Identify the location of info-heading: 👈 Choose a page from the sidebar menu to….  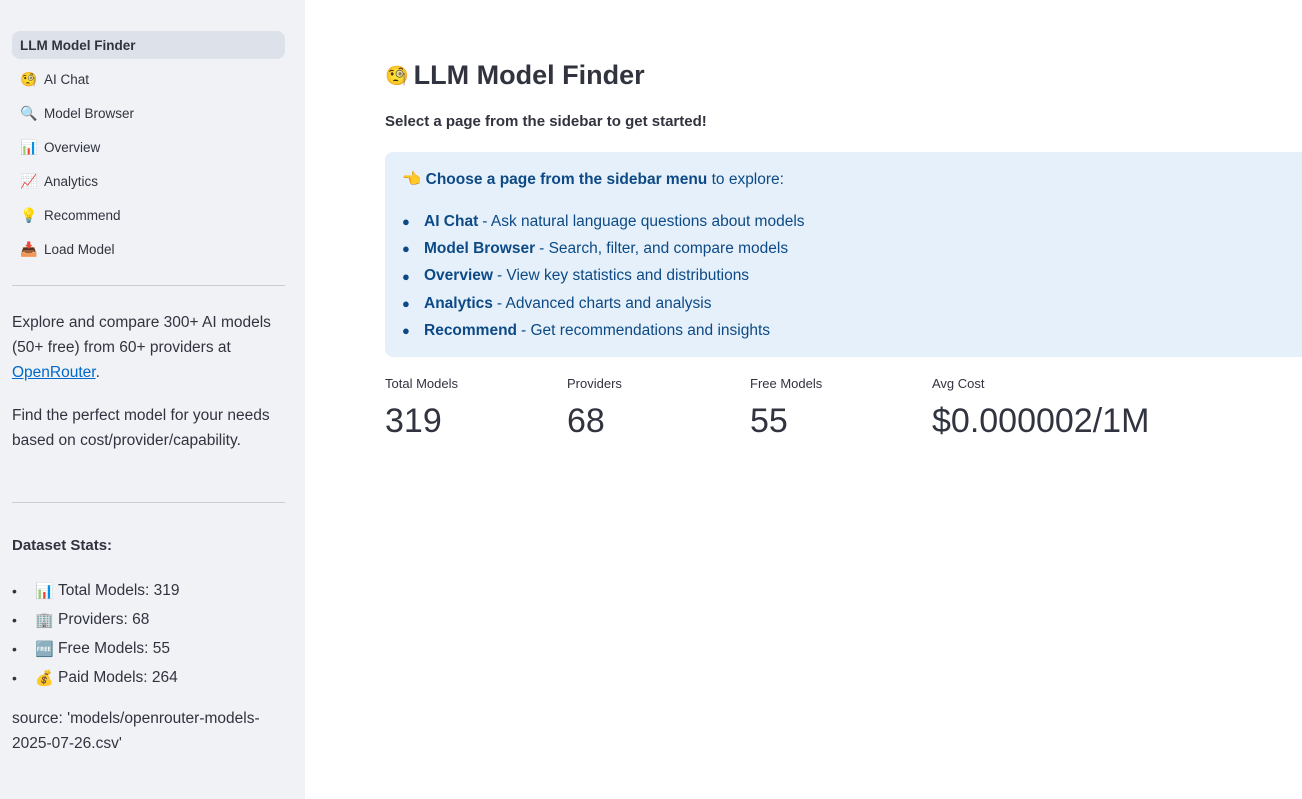
(593, 179).